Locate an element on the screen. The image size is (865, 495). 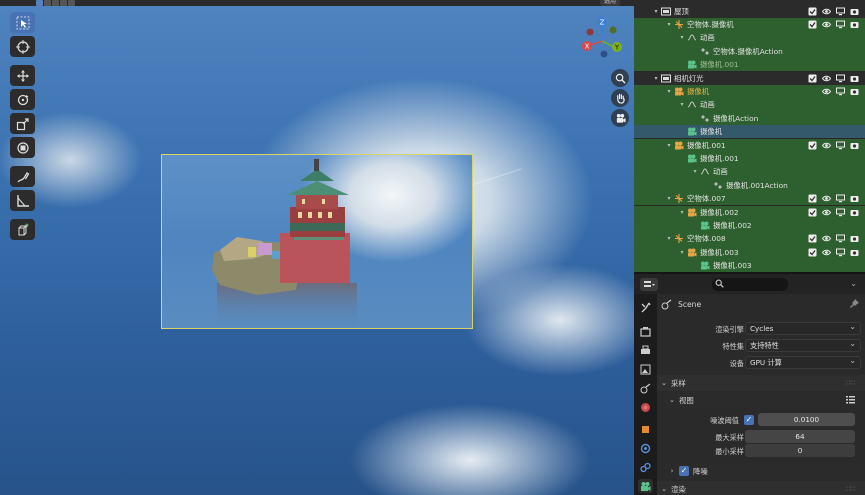
rotate-tool is located at coordinates (22, 99).